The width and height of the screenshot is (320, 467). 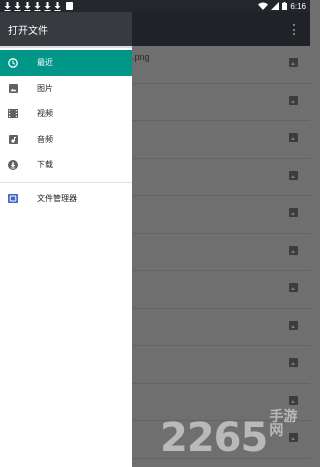 What do you see at coordinates (66, 165) in the screenshot?
I see `nav-item-downloads: 下载` at bounding box center [66, 165].